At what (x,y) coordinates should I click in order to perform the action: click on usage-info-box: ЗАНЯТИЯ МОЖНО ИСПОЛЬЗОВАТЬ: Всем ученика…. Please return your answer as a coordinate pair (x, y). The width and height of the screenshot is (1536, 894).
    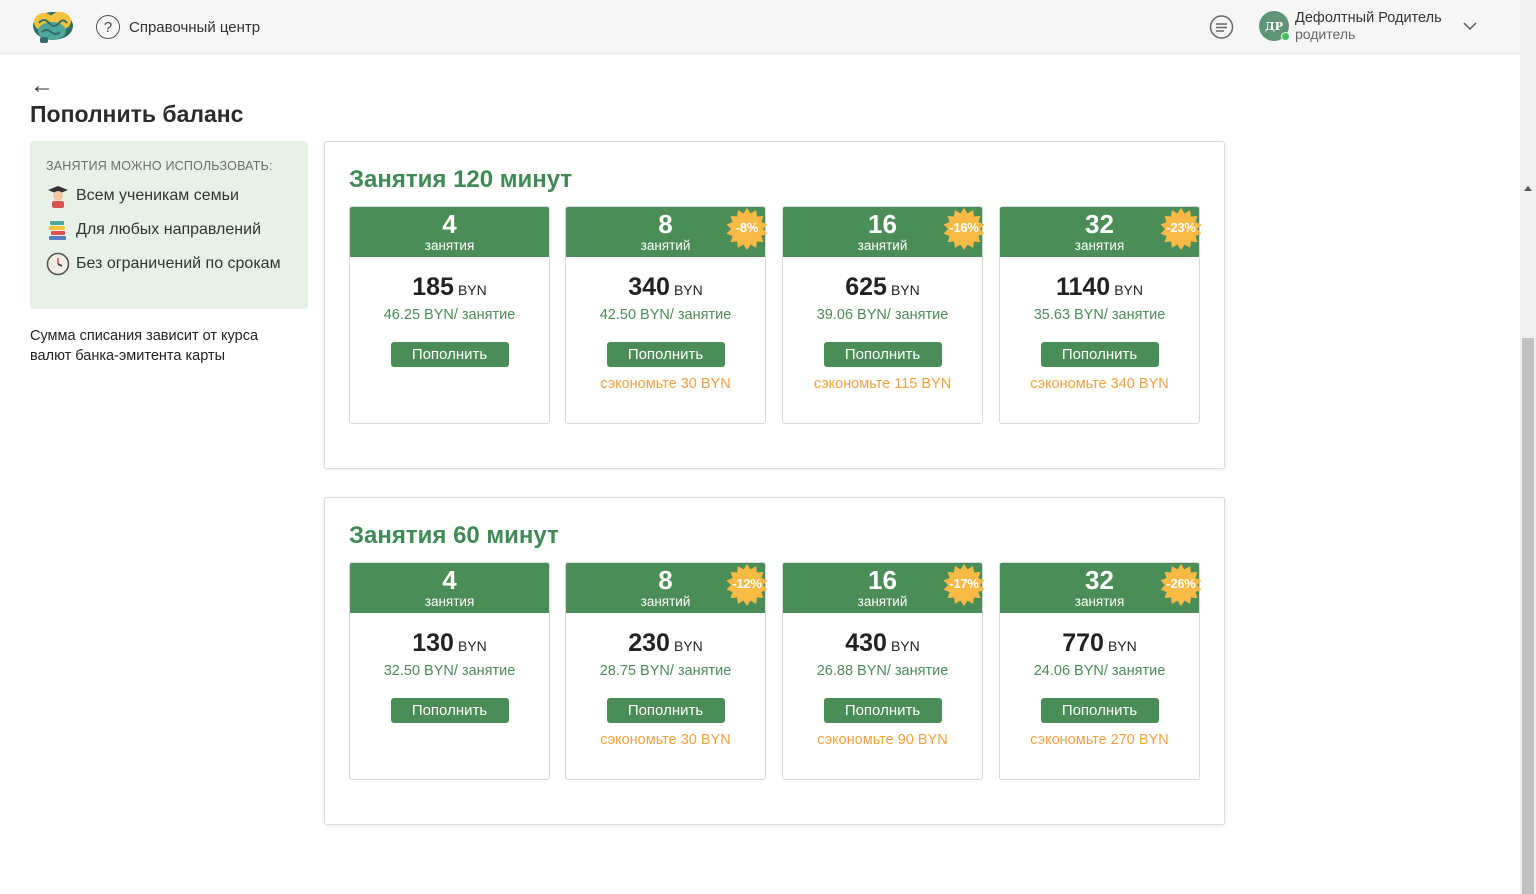
    Looking at the image, I should click on (169, 225).